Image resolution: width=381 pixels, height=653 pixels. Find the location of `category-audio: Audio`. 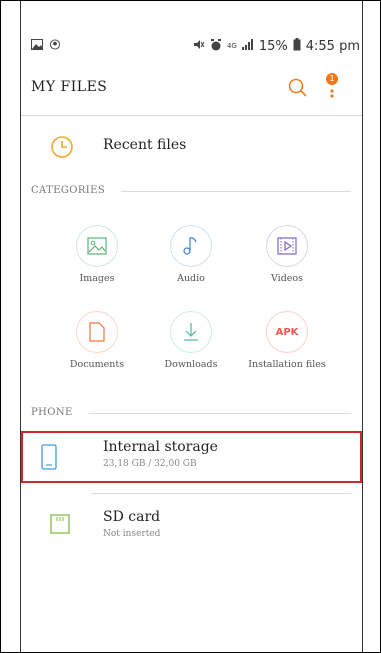

category-audio: Audio is located at coordinates (191, 254).